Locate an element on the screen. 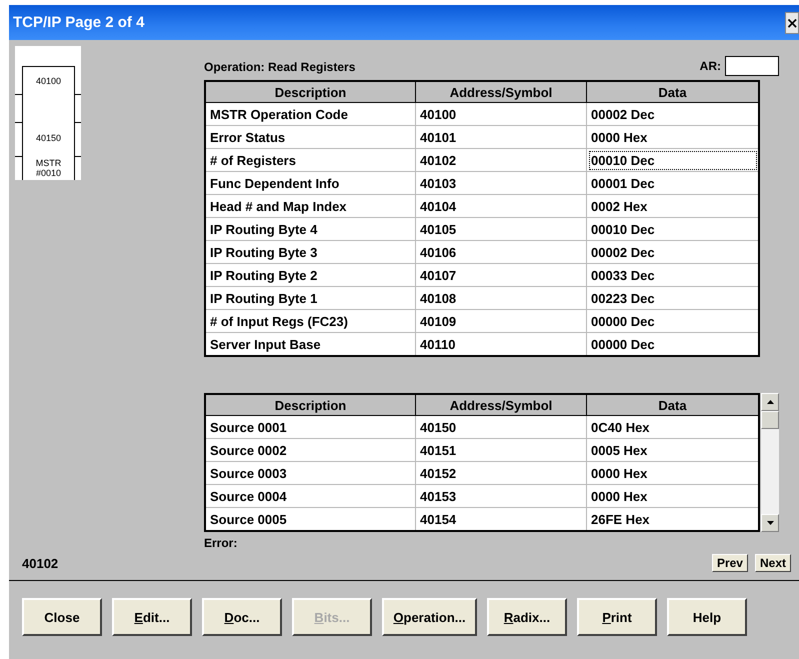  address-cell: 40152 is located at coordinates (501, 473).